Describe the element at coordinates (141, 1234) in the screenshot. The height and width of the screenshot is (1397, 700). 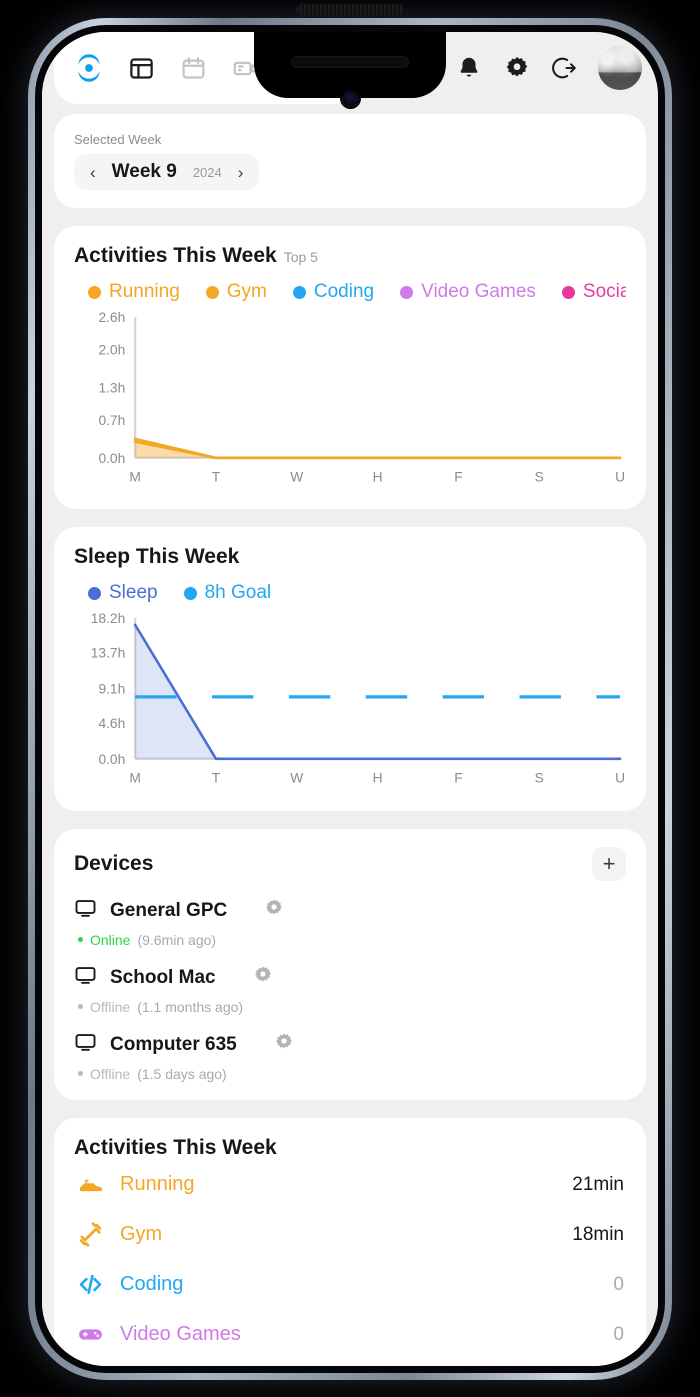
I see `activity-label: Gym` at that location.